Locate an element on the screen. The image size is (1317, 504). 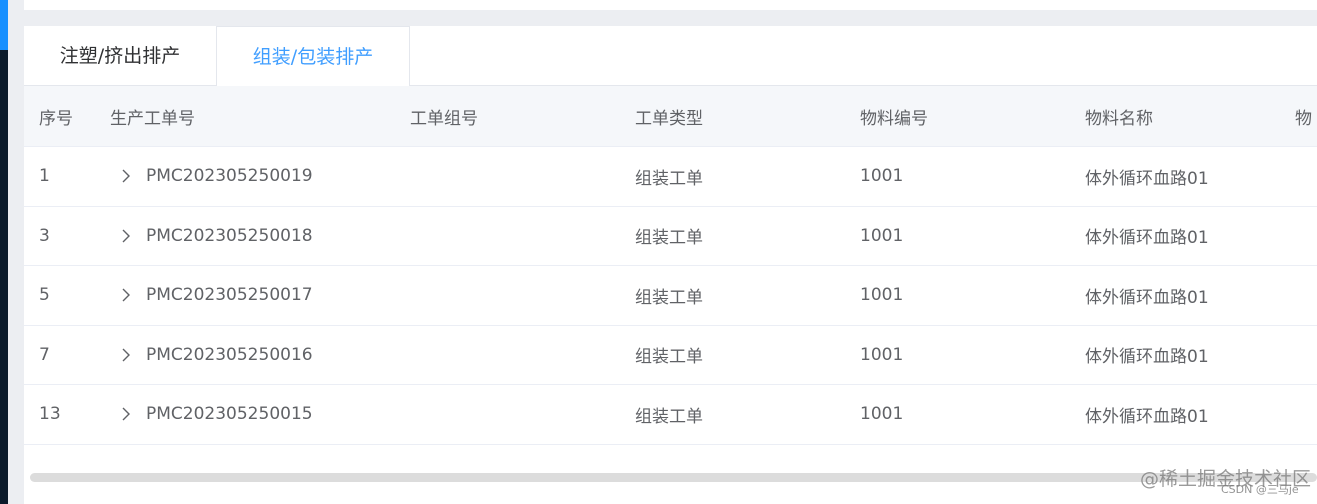
cell-order-no: PMC202305250018 is located at coordinates (211, 236).